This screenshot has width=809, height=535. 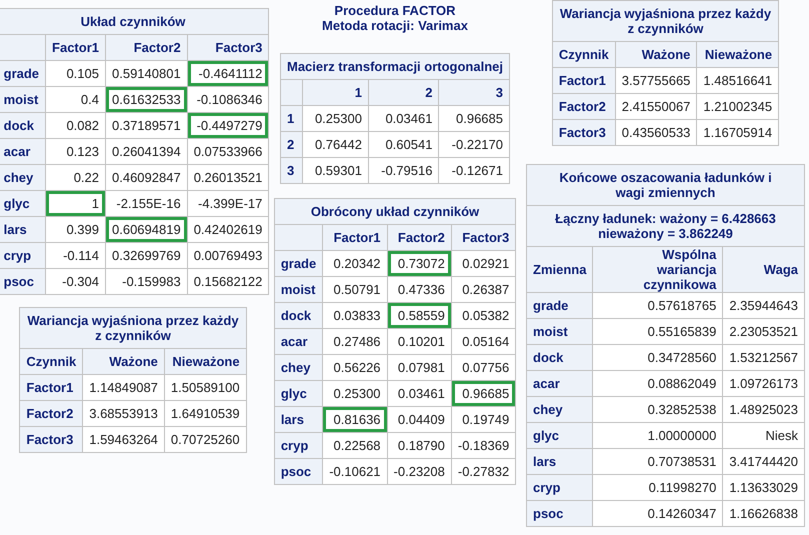 I want to click on table-cell: 0.55165839, so click(x=658, y=332).